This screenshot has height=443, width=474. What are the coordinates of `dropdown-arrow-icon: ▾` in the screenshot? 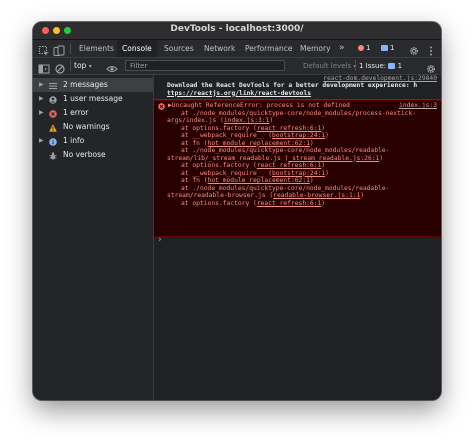 It's located at (90, 66).